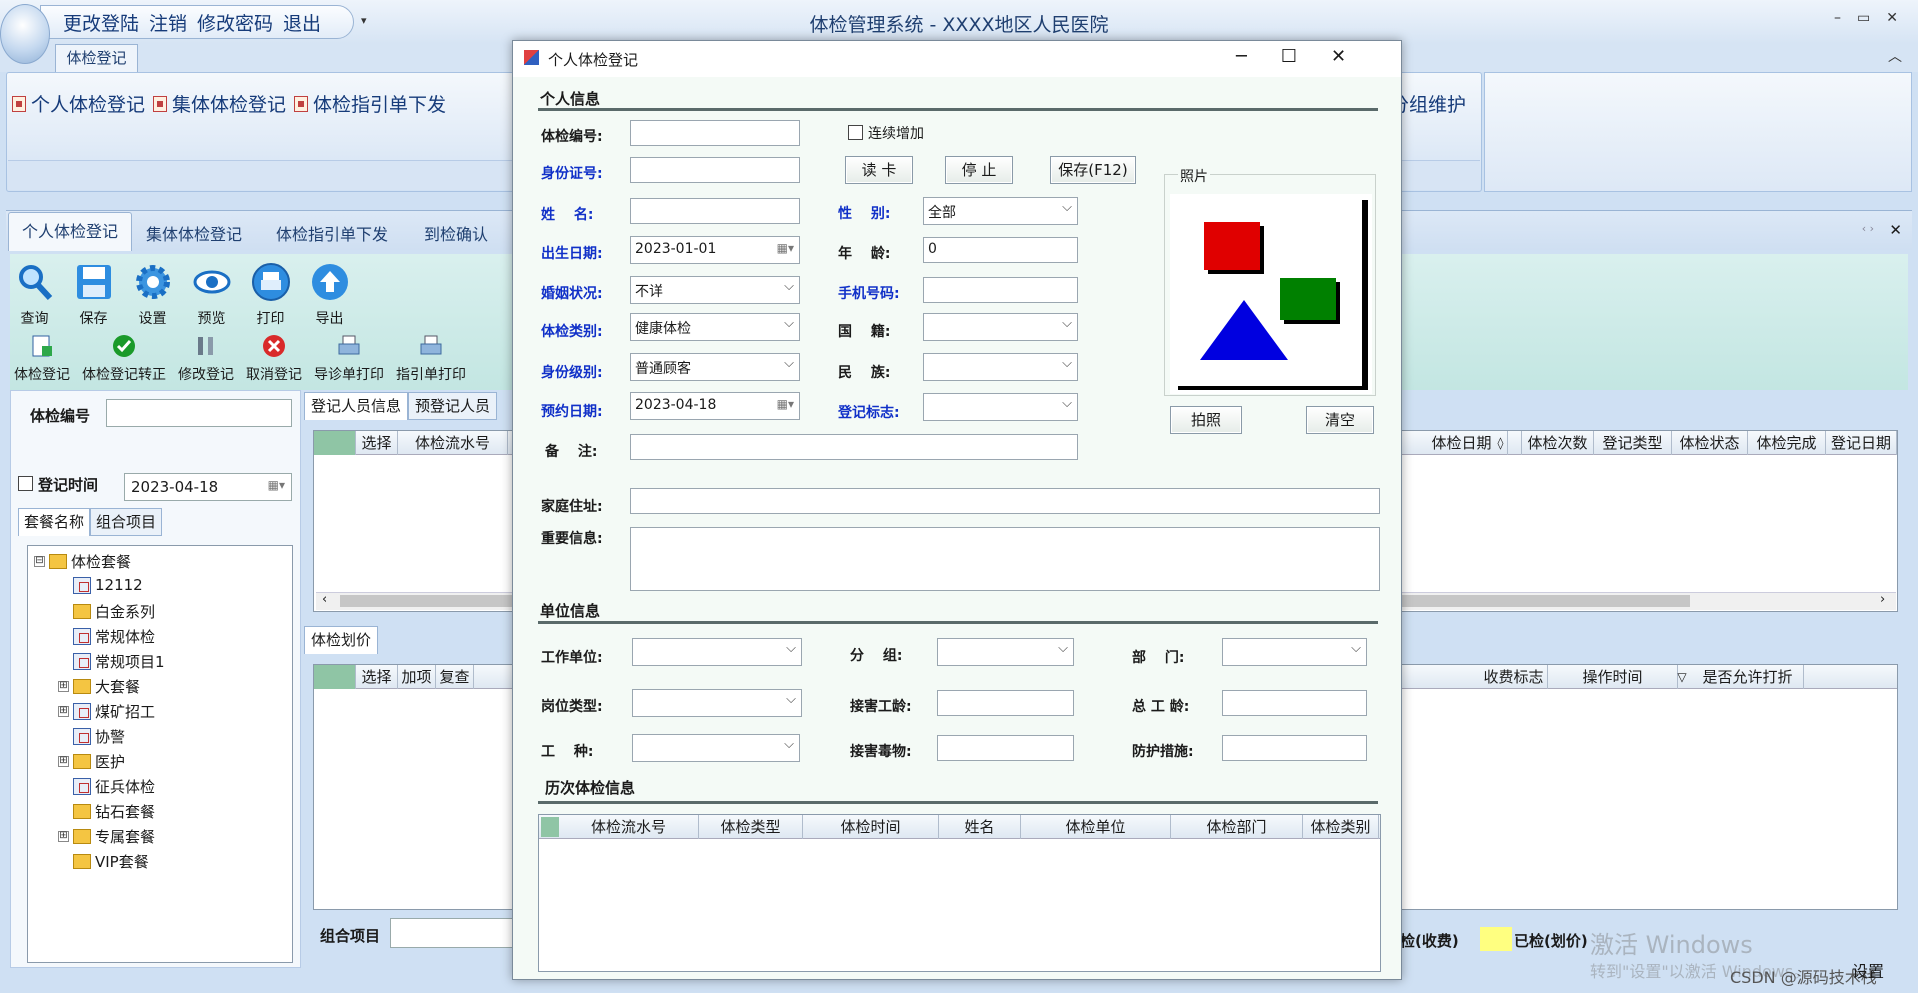 The width and height of the screenshot is (1918, 993). Describe the element at coordinates (1341, 827) in the screenshot. I see `col-exam-category: 体检类别` at that location.